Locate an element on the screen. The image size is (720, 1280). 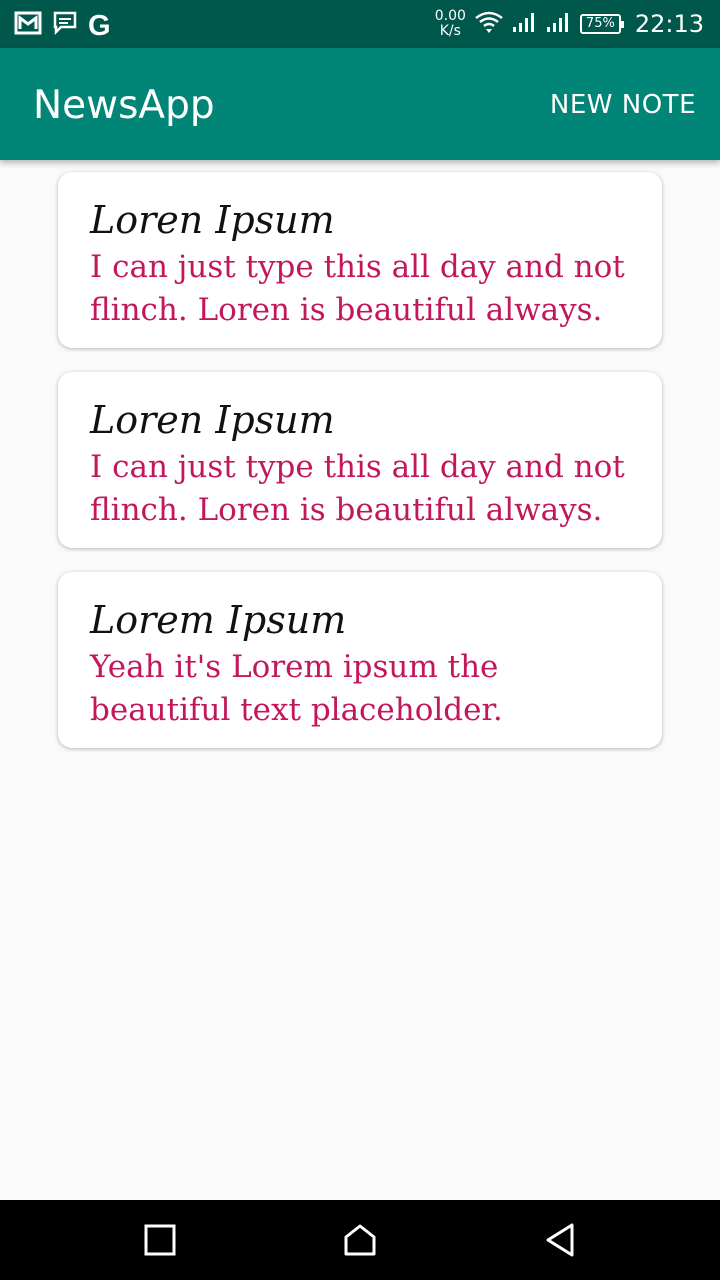
network-speed-unit: K/s is located at coordinates (450, 31).